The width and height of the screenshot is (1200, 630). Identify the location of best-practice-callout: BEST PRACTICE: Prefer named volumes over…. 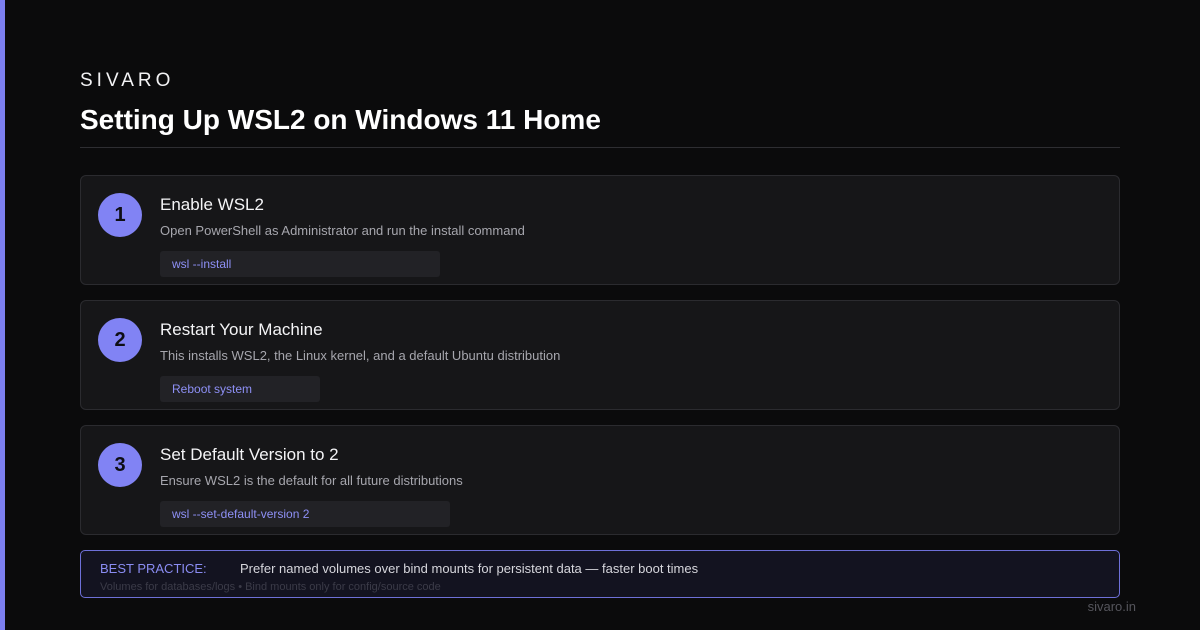
(600, 574).